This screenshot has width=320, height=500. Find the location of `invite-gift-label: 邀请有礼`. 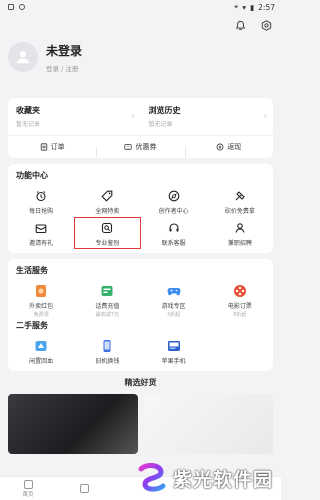

invite-gift-label: 邀请有礼 is located at coordinates (41, 243).